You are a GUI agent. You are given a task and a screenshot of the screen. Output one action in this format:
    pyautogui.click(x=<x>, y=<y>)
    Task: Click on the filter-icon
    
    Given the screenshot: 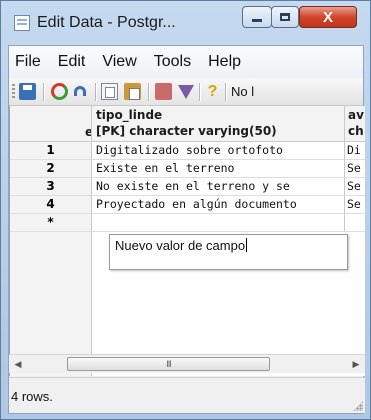 What is the action you would take?
    pyautogui.click(x=186, y=92)
    